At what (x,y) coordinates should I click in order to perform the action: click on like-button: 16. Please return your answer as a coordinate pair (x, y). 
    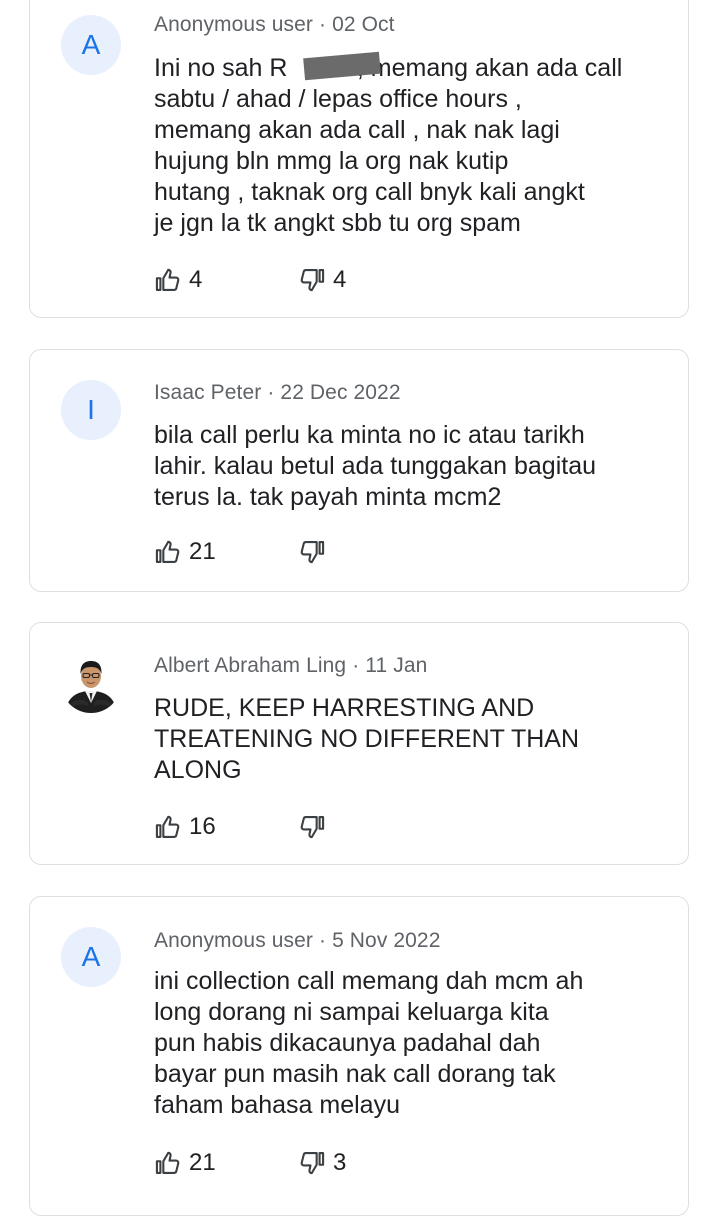
    Looking at the image, I should click on (226, 827).